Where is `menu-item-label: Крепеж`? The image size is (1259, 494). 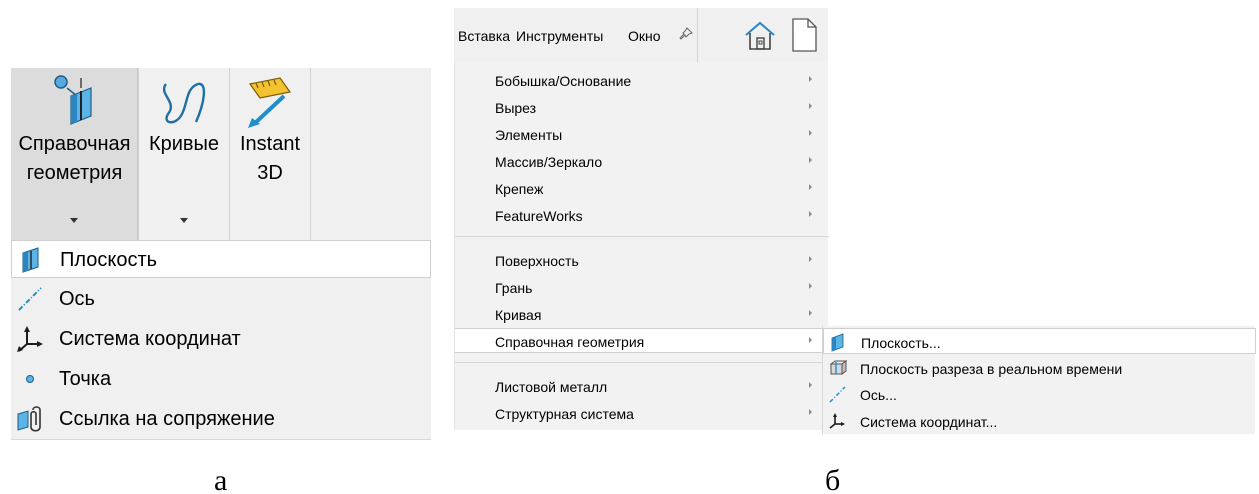 menu-item-label: Крепеж is located at coordinates (519, 189).